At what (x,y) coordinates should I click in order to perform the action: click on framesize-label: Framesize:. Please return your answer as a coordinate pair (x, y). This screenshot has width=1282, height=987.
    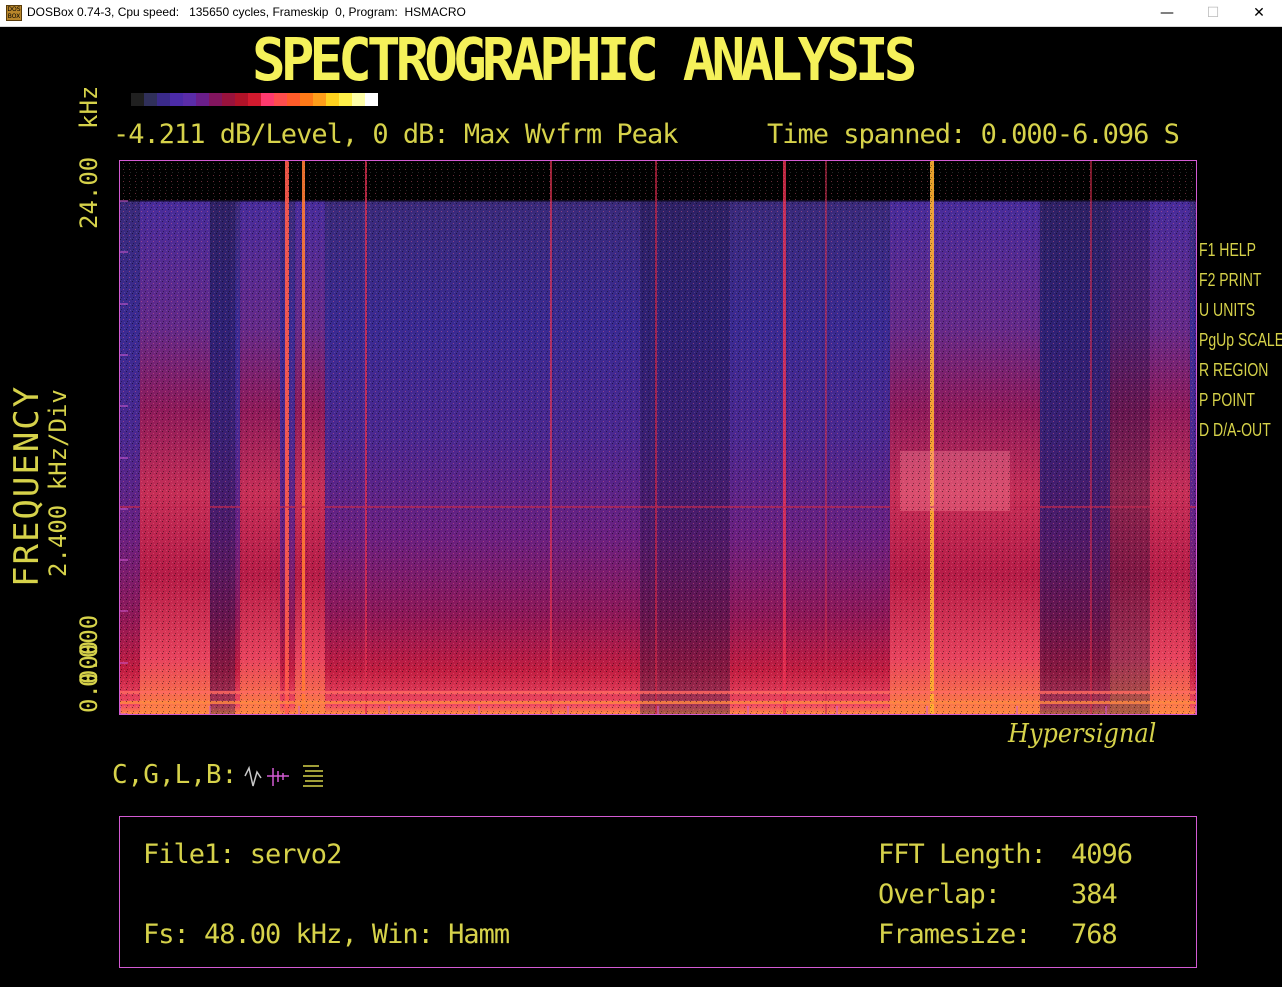
    Looking at the image, I should click on (955, 934).